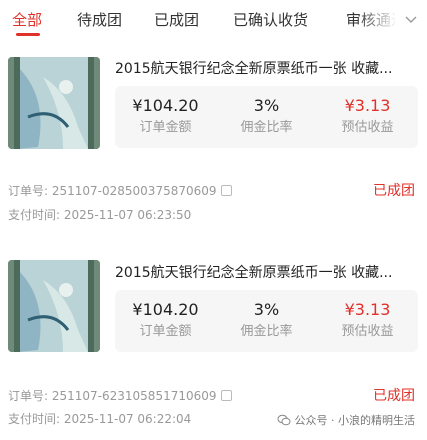 The image size is (427, 440). I want to click on watermark-text: 公众号 · 小浪的精明生活, so click(355, 420).